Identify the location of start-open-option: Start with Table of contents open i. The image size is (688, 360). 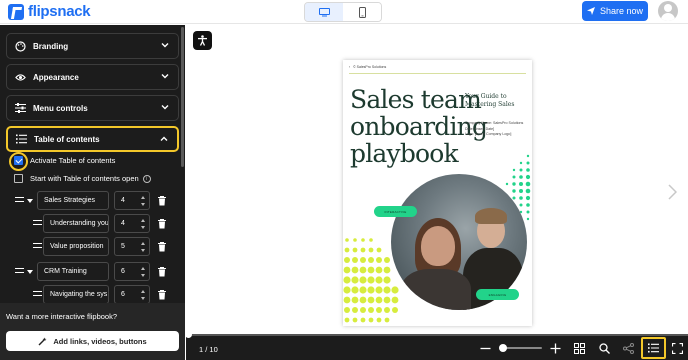
(82, 178).